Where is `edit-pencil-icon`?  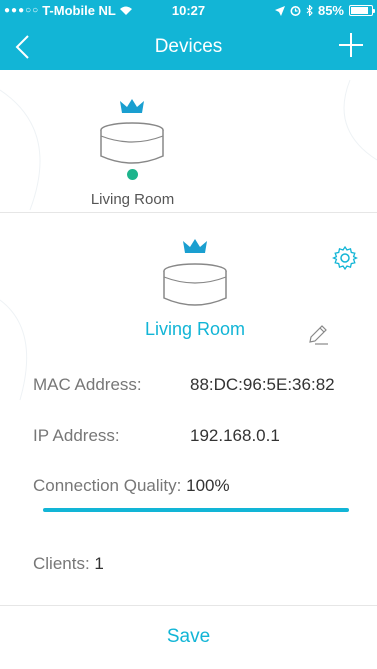
edit-pencil-icon is located at coordinates (318, 334).